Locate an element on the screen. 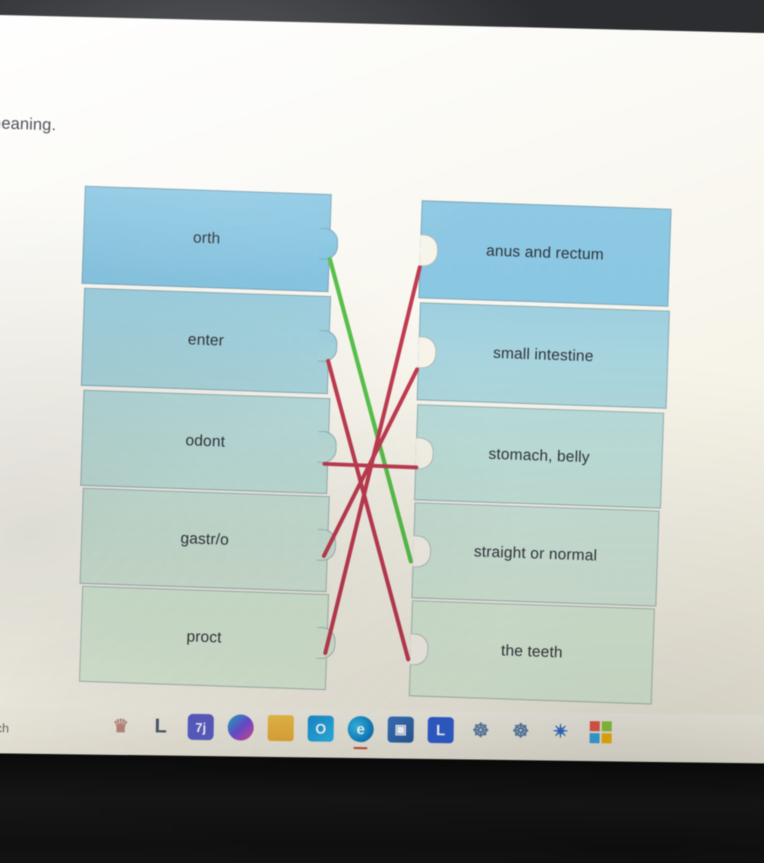  left-tile-label: orth is located at coordinates (206, 238).